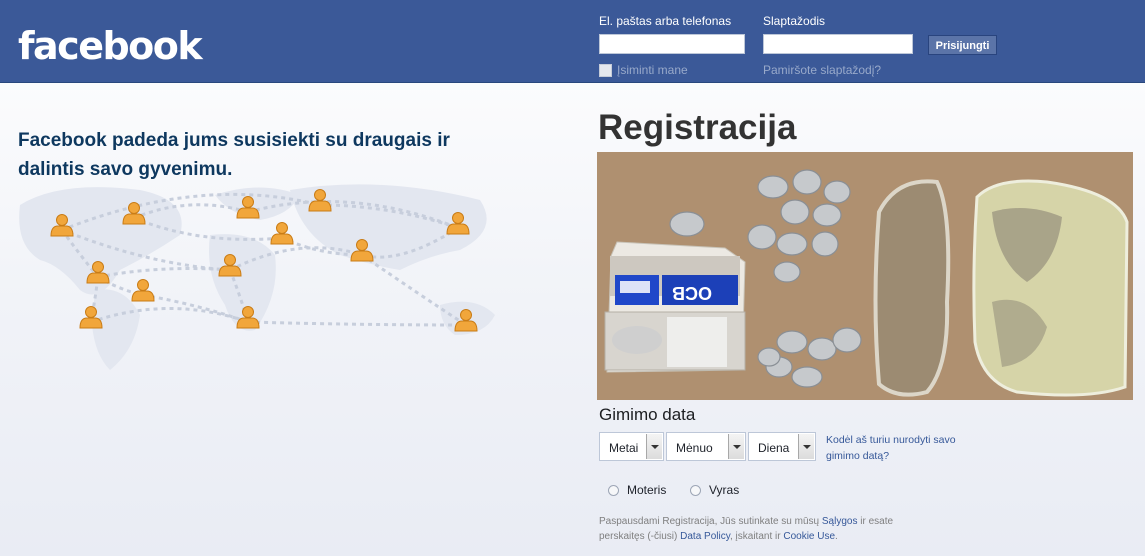  Describe the element at coordinates (613, 490) in the screenshot. I see `female-radio` at that location.